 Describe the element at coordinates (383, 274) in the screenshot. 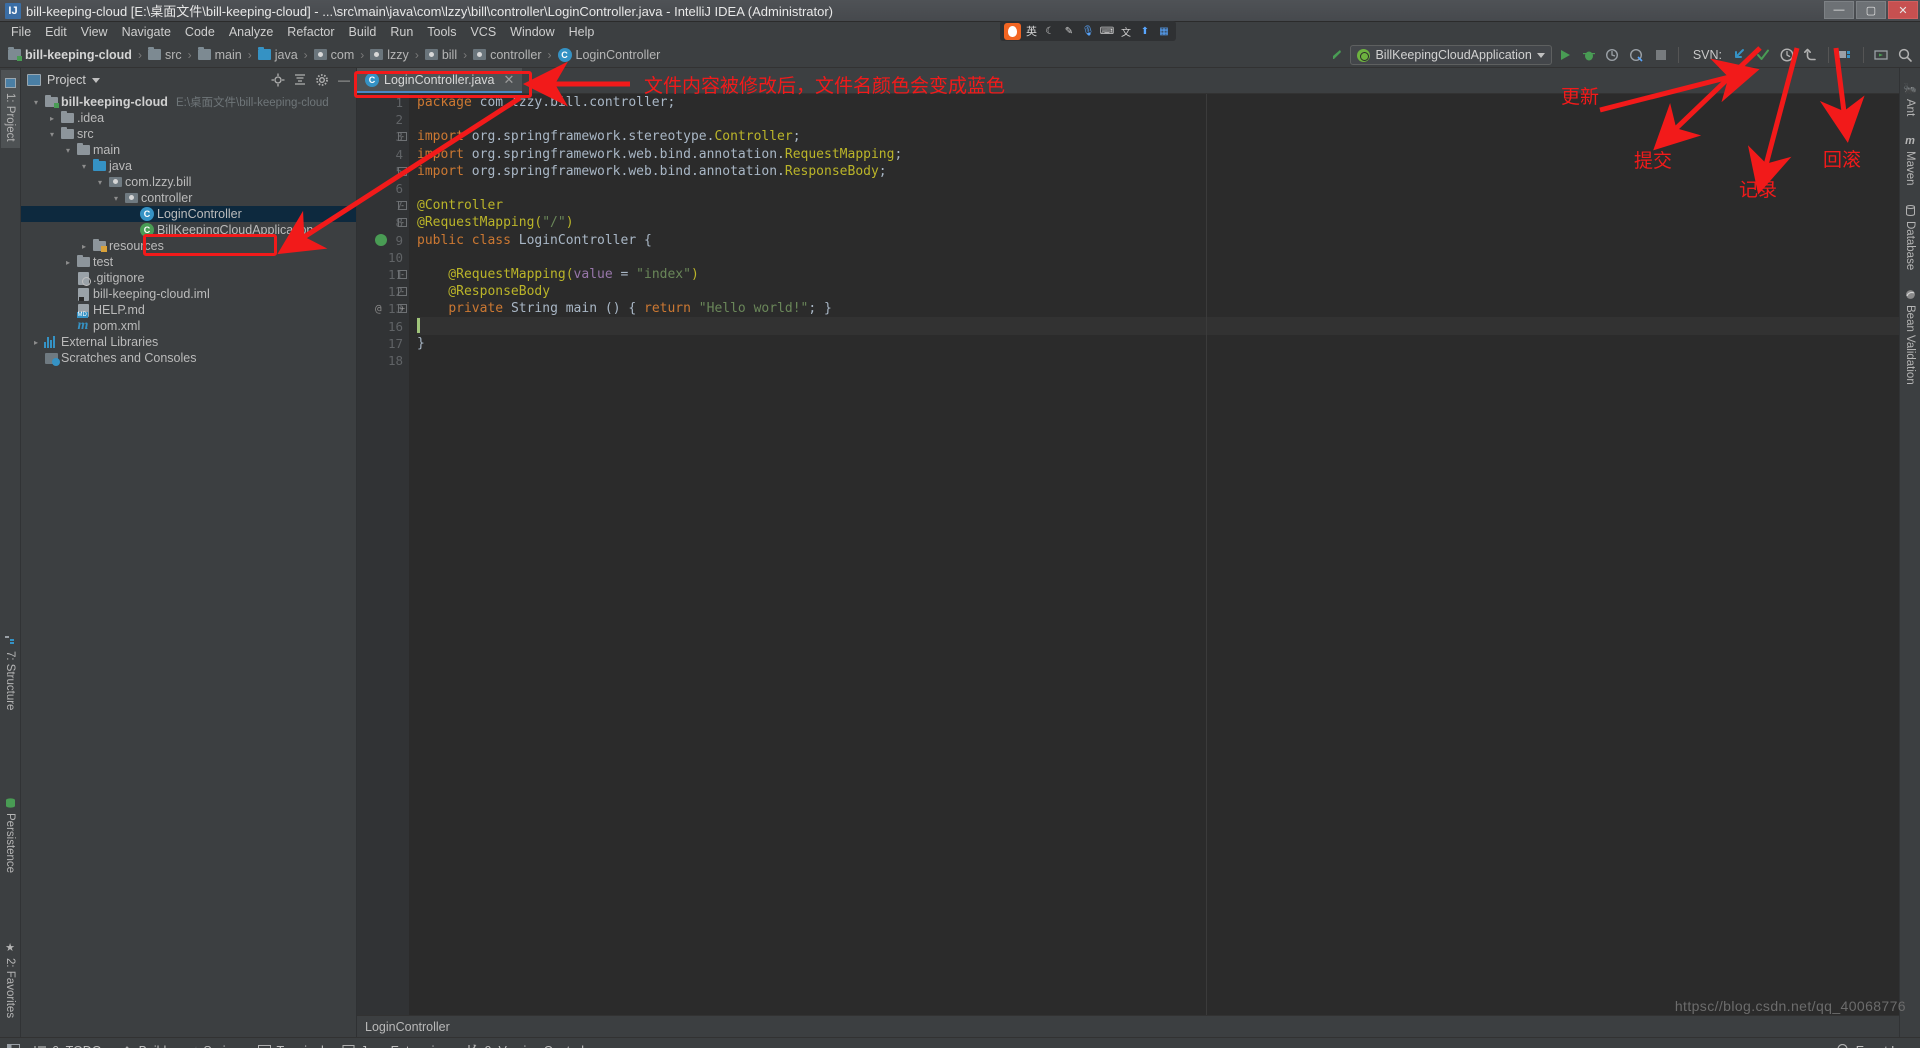

I see `gutter-line-11: 11-` at that location.